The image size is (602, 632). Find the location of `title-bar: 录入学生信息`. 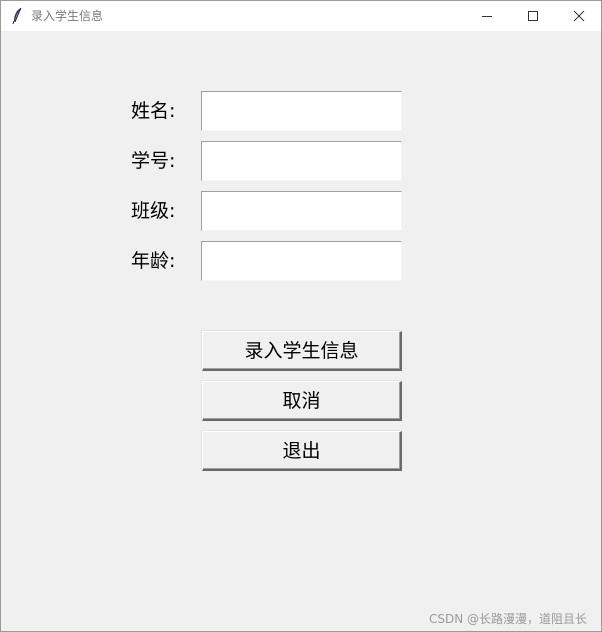

title-bar: 录入学生信息 is located at coordinates (301, 16).